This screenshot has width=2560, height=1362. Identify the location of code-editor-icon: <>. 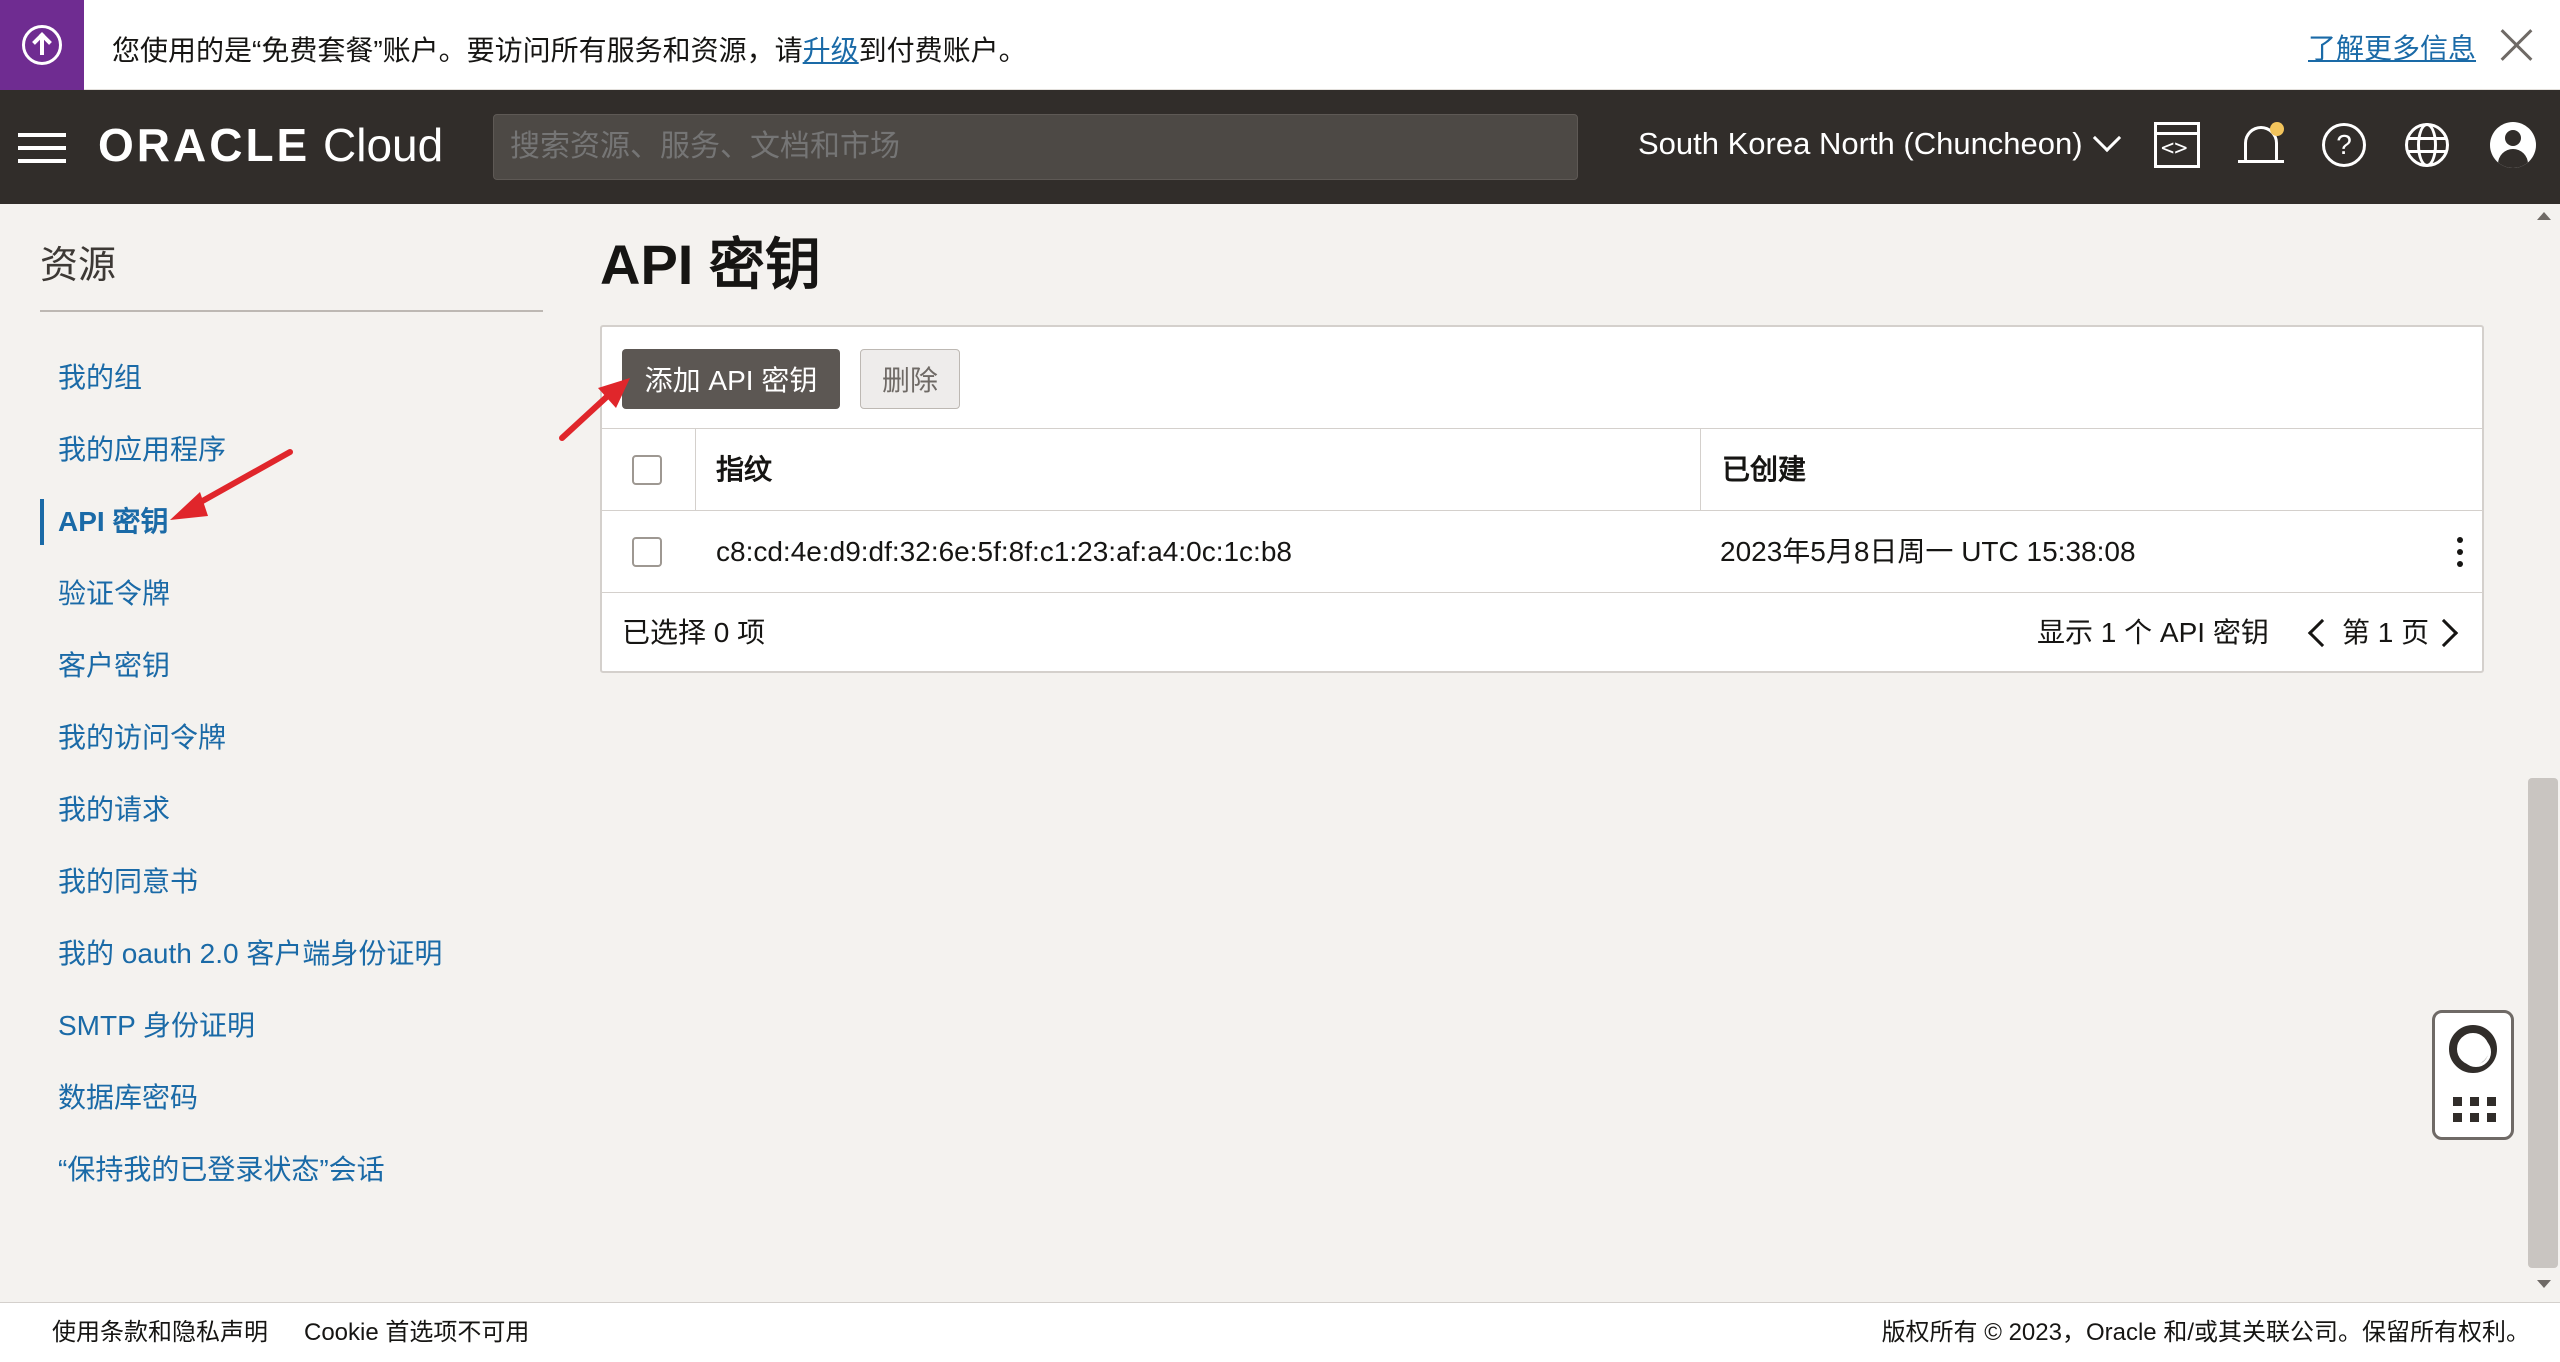
(2178, 146).